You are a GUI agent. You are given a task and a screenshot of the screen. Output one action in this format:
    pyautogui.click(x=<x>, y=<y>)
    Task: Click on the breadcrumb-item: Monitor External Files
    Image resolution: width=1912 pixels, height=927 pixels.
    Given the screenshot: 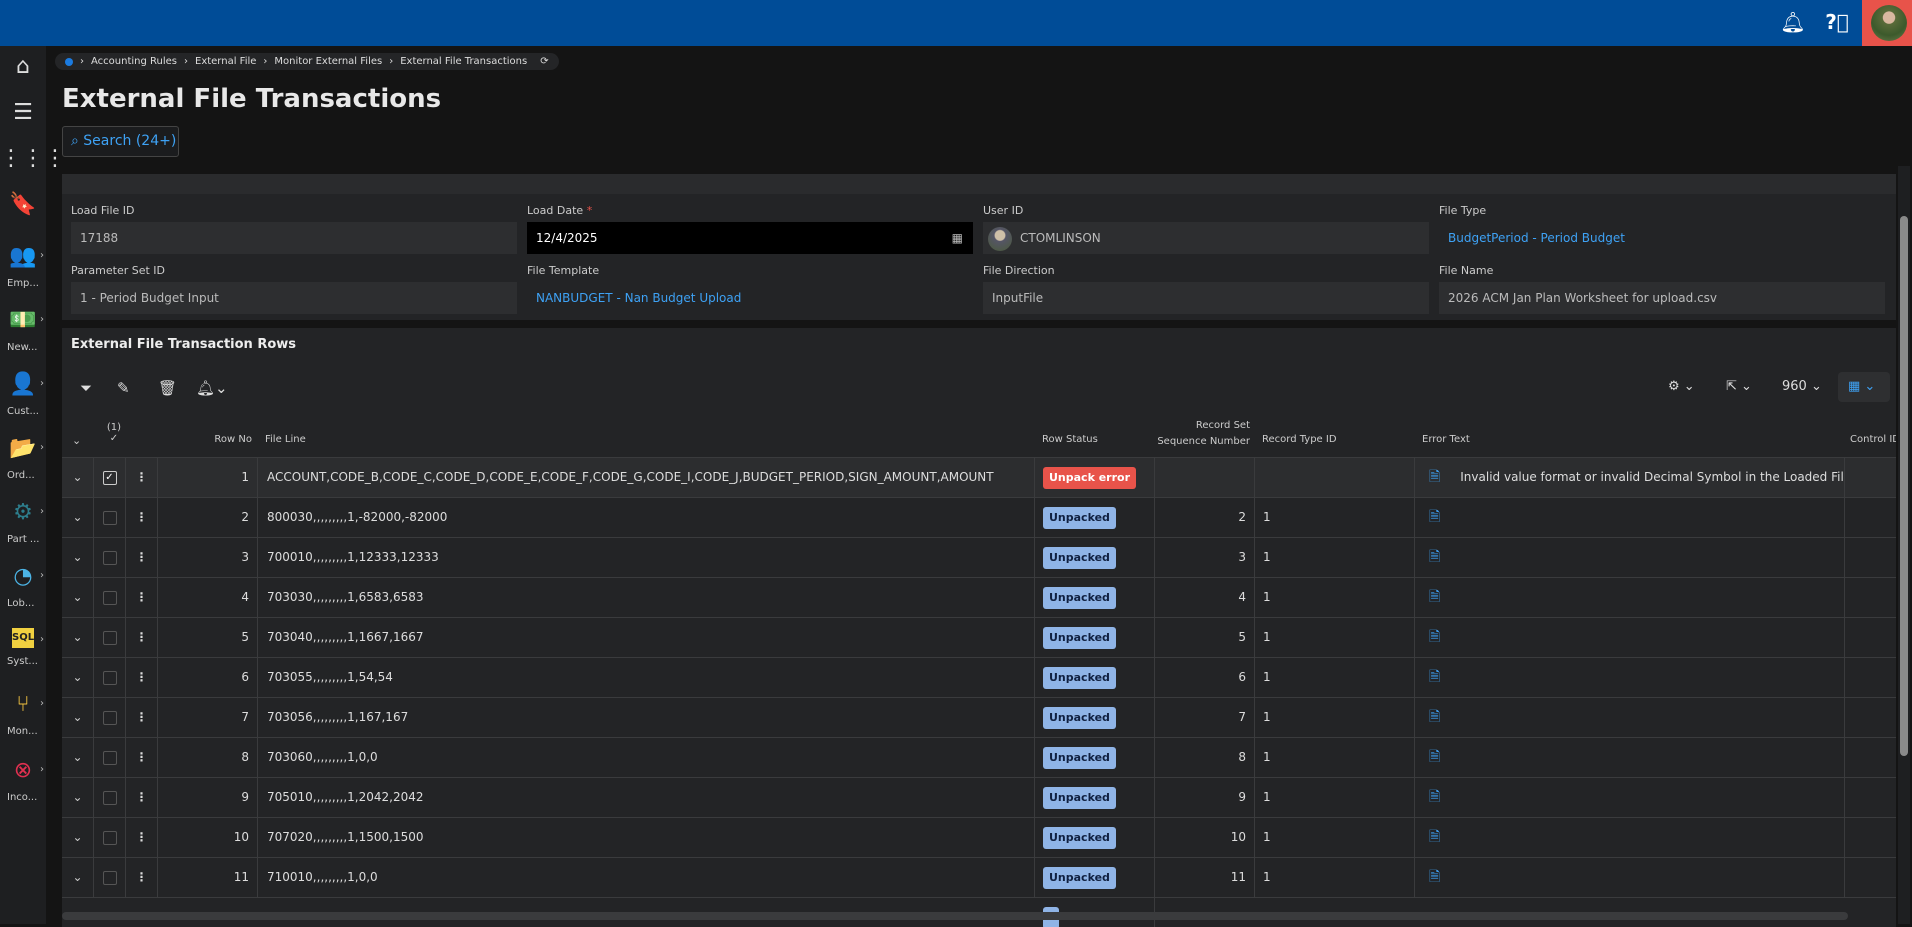 What is the action you would take?
    pyautogui.click(x=328, y=61)
    